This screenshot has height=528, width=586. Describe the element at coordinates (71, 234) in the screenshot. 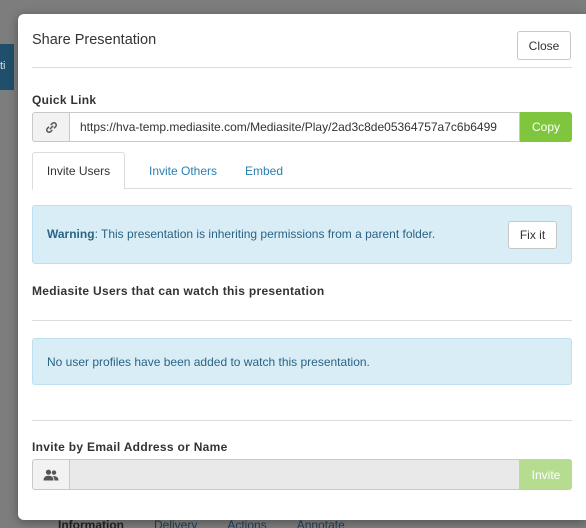

I see `warning-prefix: Warning` at that location.